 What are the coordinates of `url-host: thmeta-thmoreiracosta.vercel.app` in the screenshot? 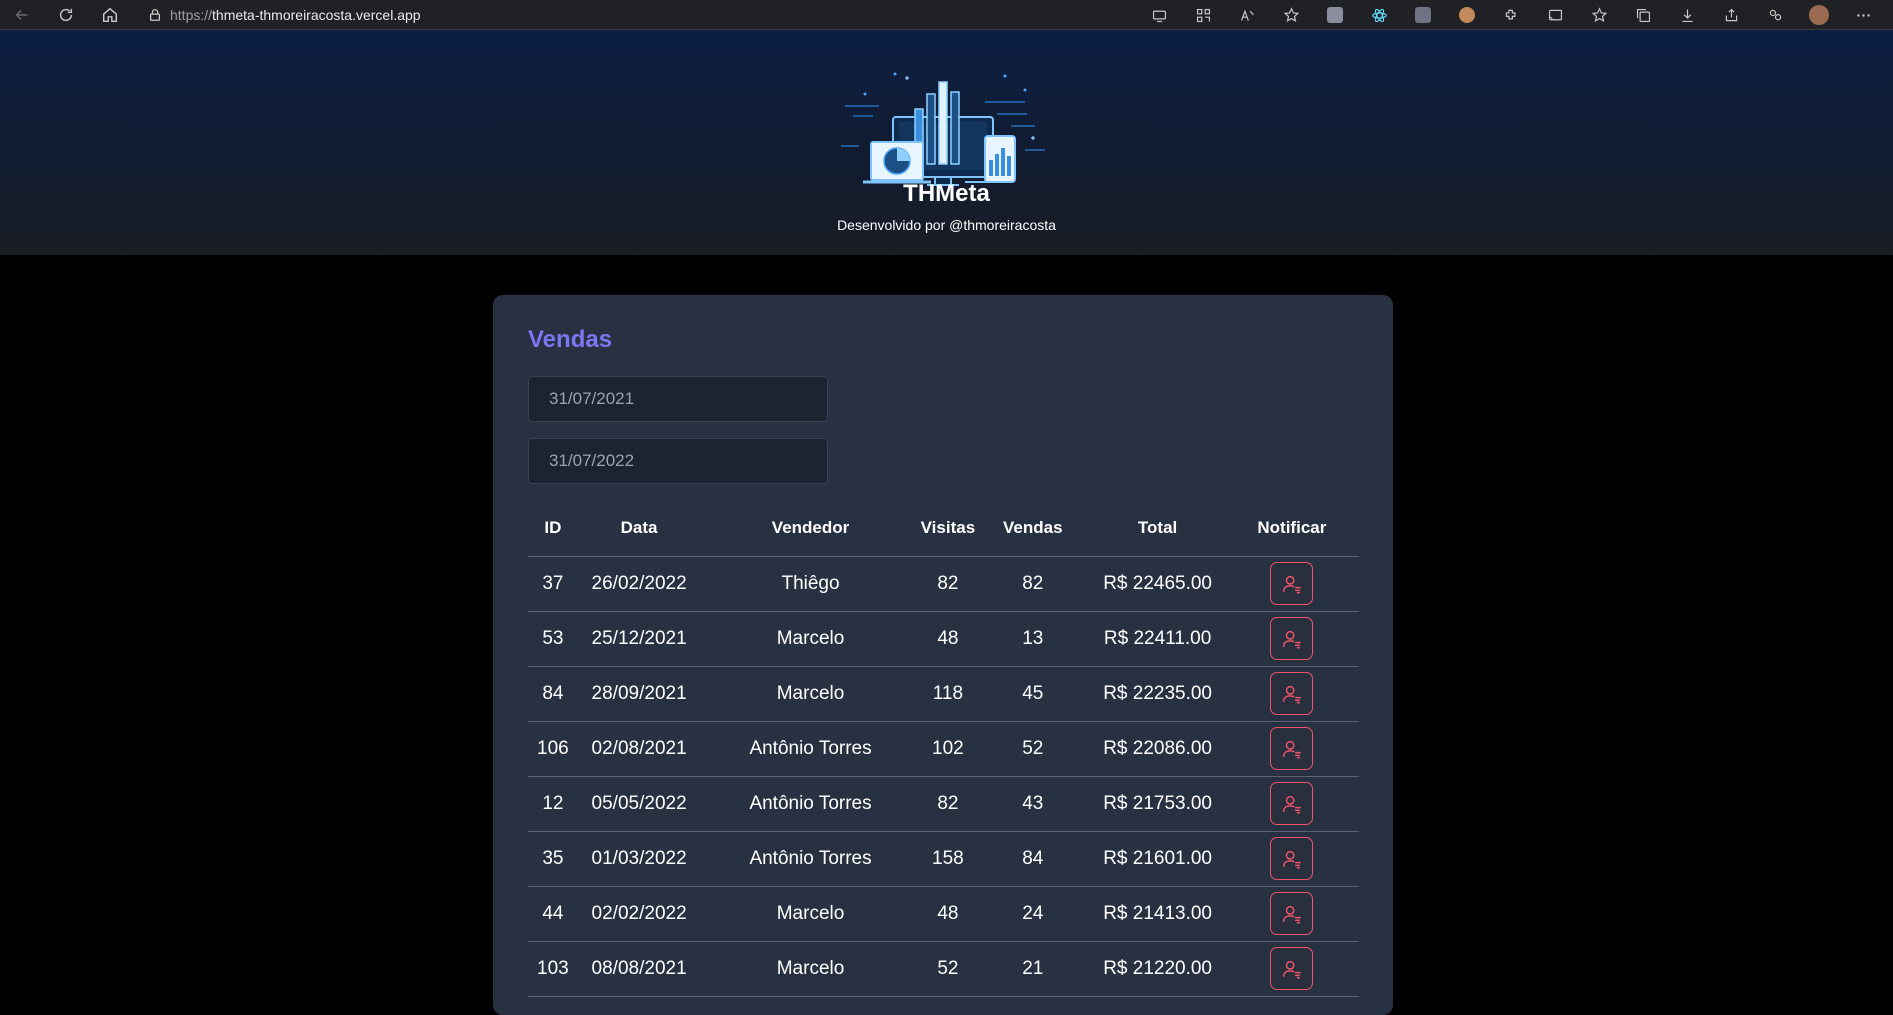 It's located at (316, 14).